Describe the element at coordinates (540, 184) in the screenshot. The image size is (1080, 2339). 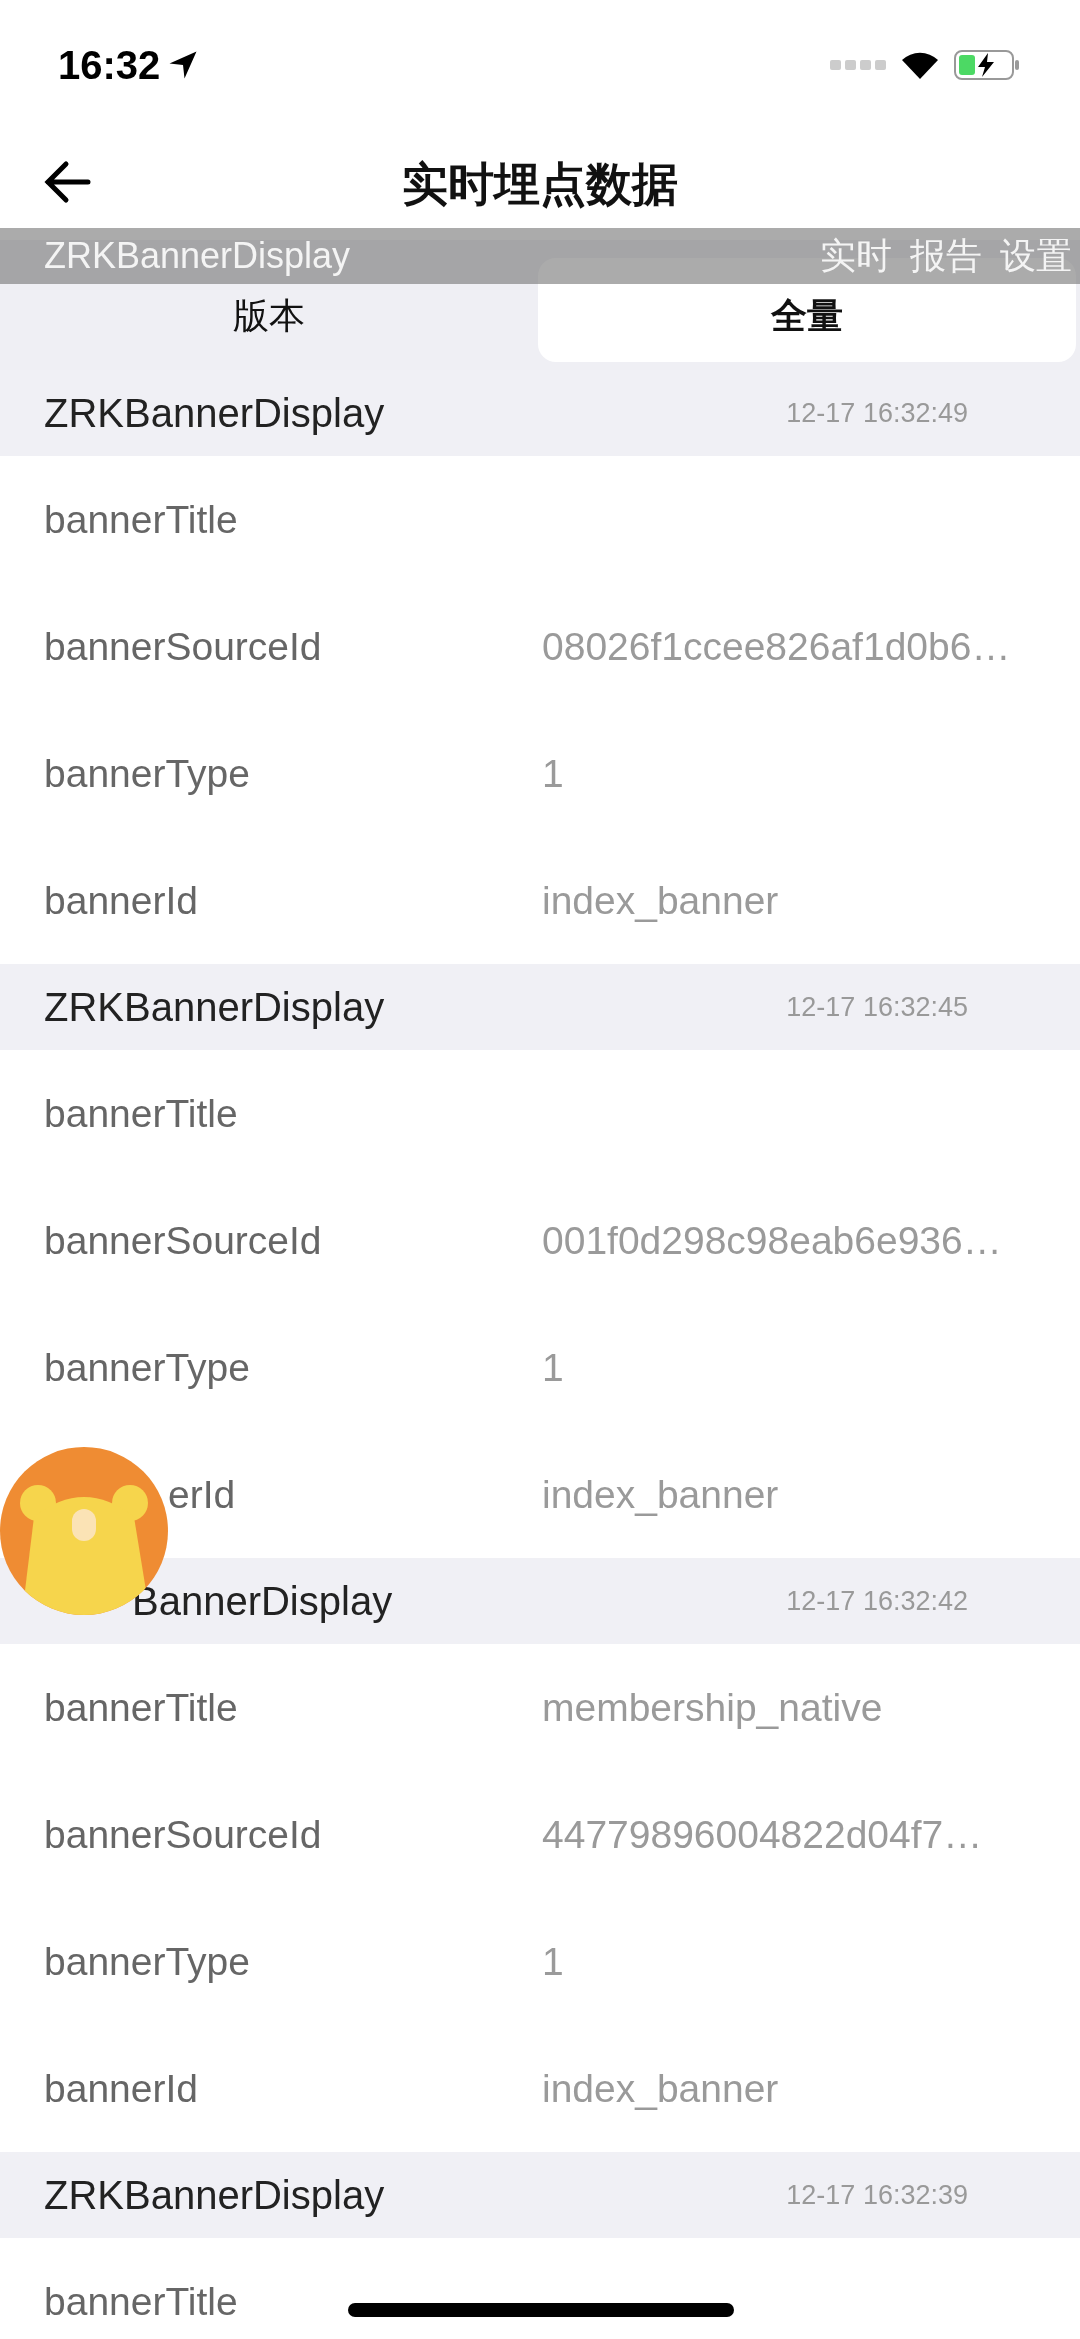
I see `page-title: 实时埋点数据` at that location.